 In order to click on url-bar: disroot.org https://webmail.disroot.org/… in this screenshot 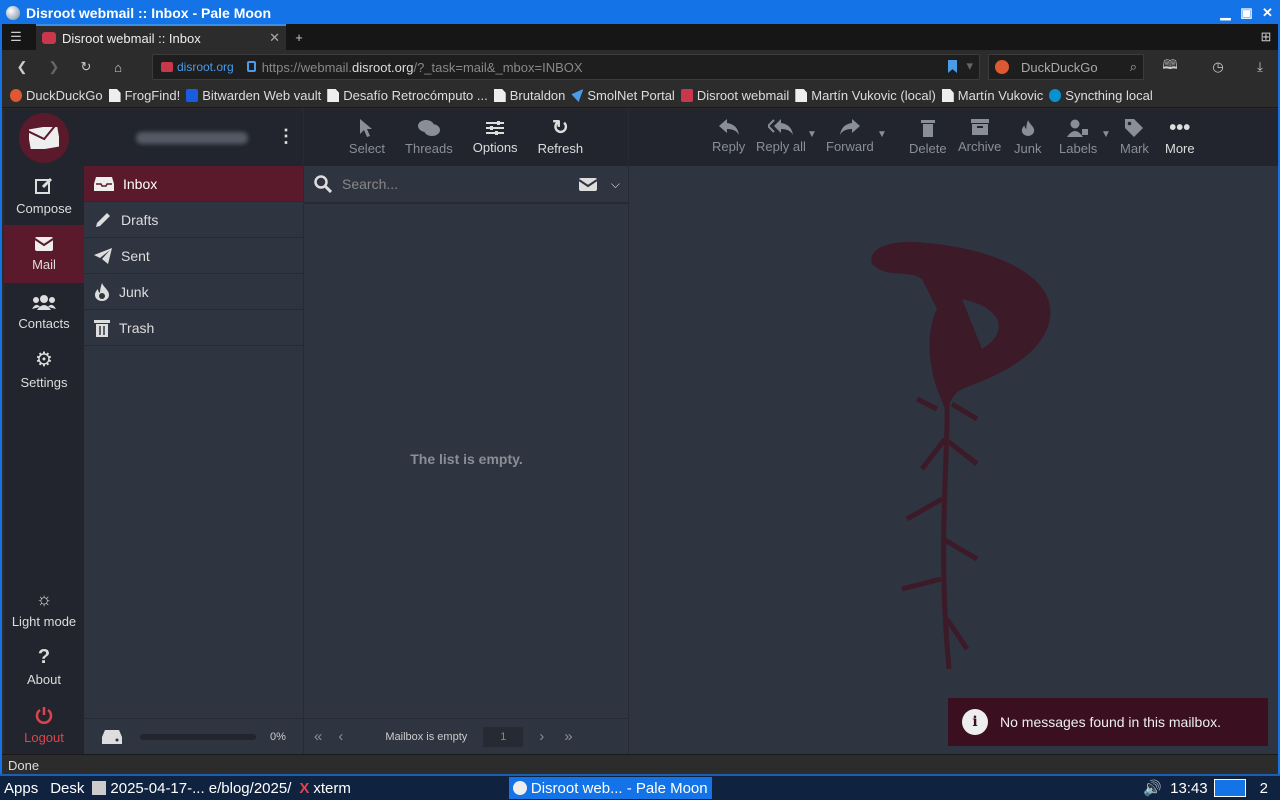, I will do `click(566, 67)`.